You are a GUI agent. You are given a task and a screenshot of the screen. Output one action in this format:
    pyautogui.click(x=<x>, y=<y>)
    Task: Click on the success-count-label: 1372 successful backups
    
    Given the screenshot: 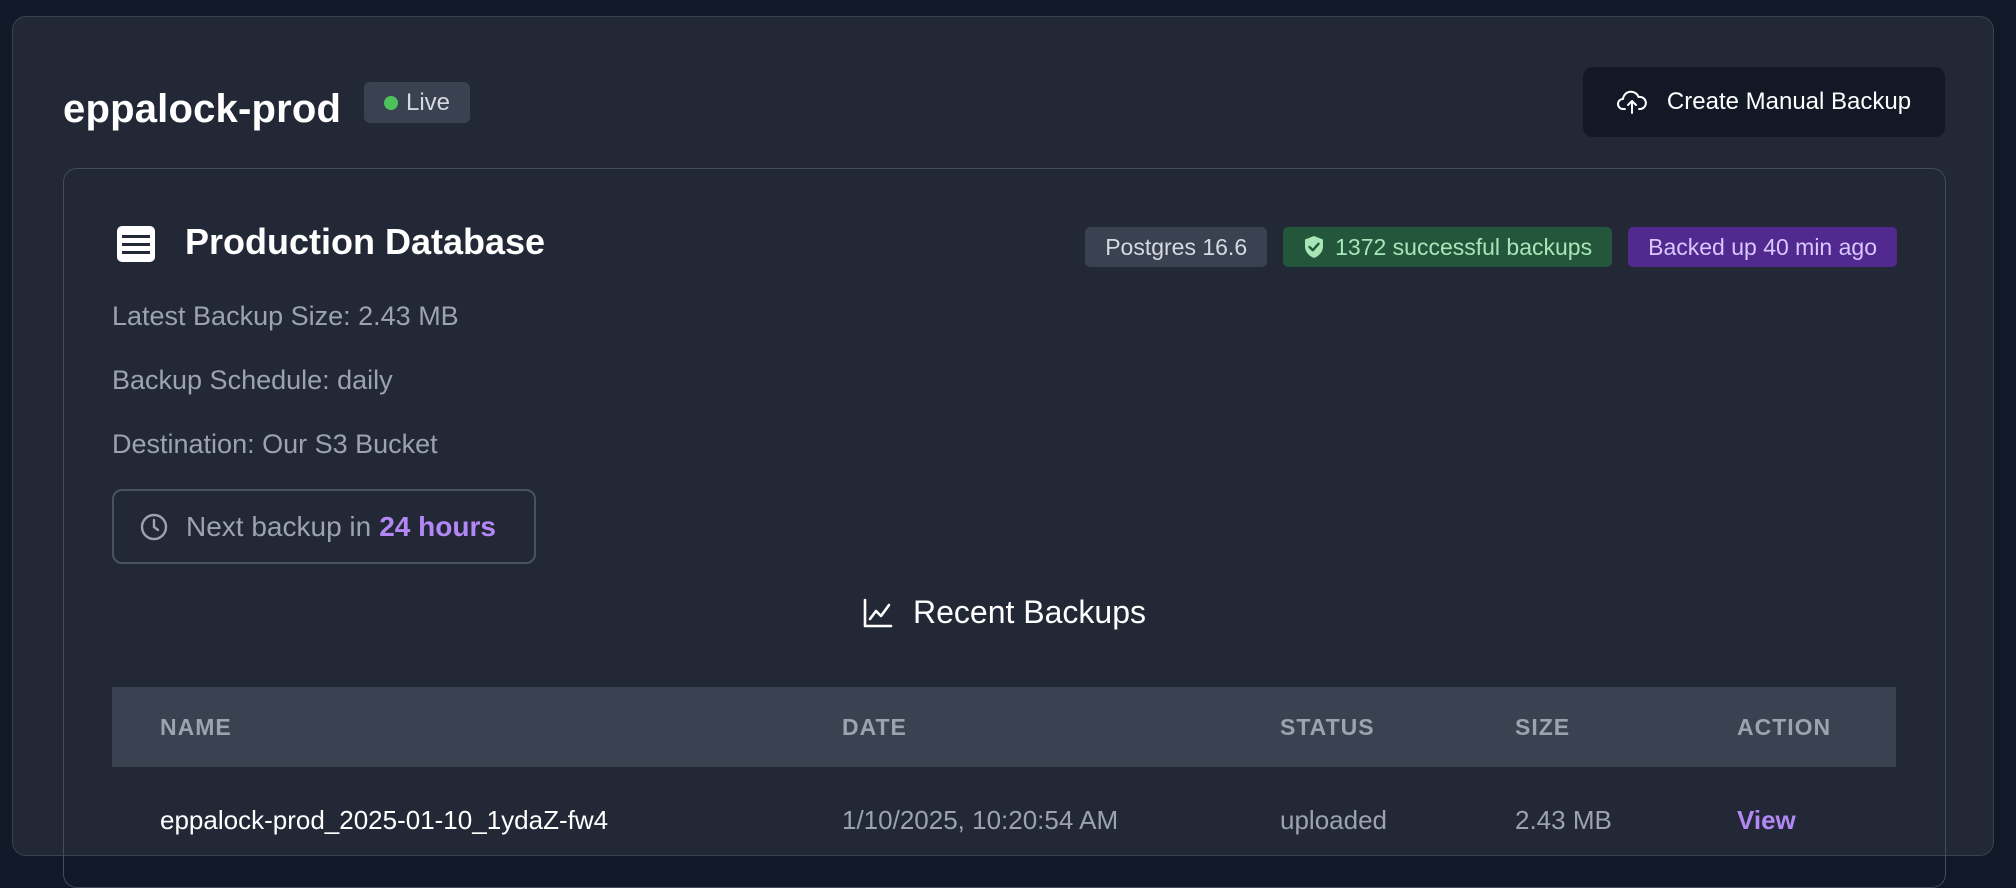 What is the action you would take?
    pyautogui.click(x=1464, y=246)
    